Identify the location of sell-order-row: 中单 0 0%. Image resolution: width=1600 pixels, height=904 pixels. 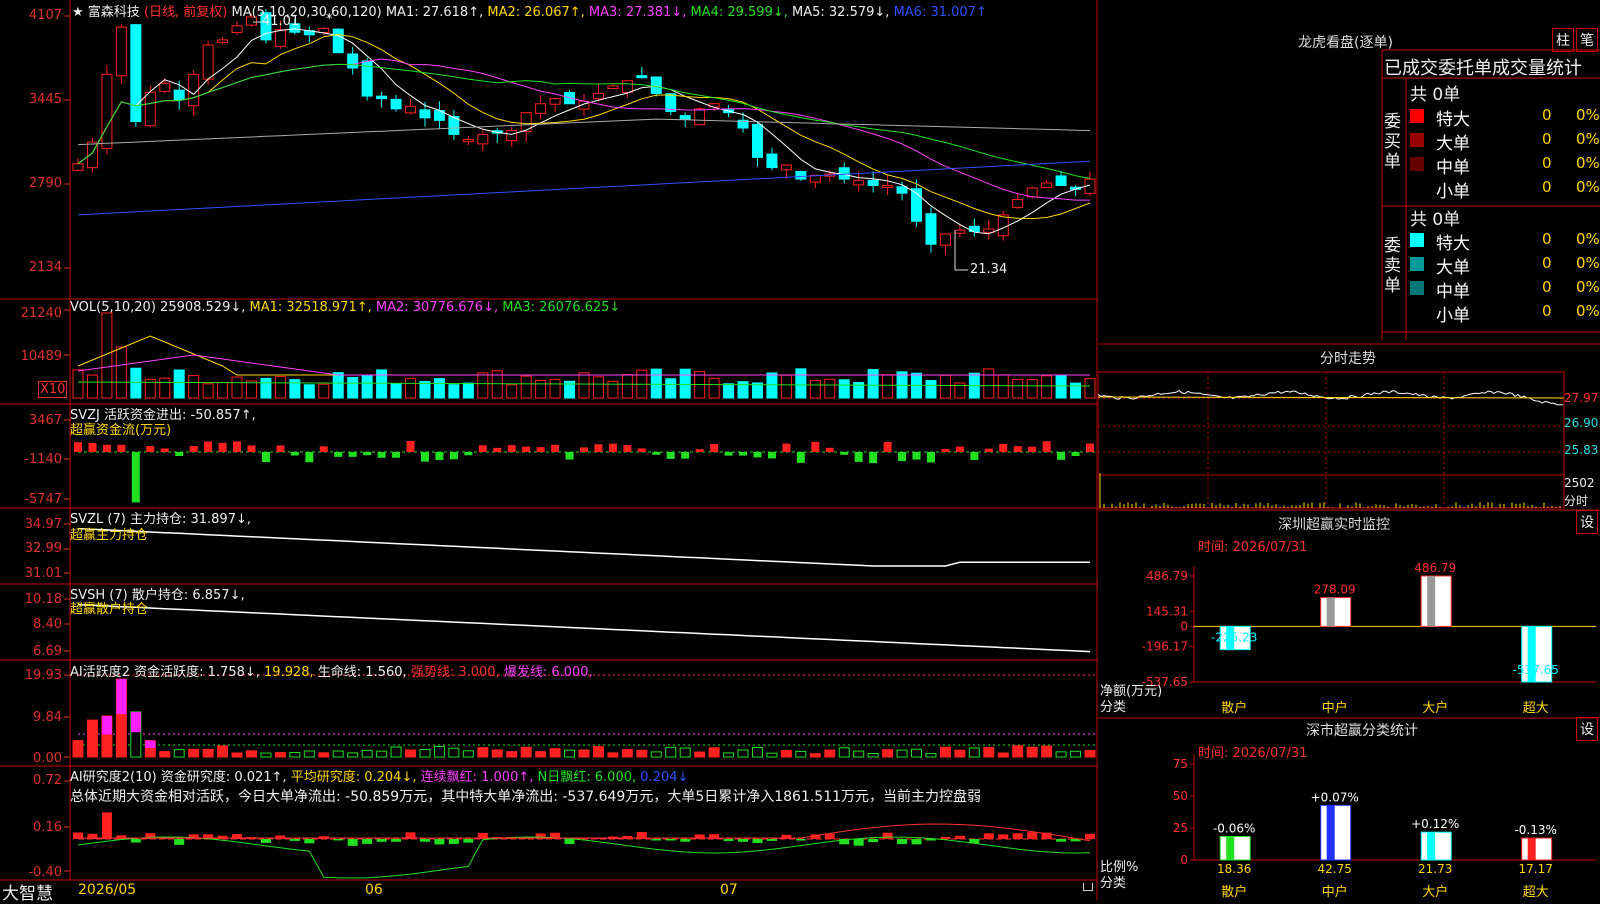
(1505, 289).